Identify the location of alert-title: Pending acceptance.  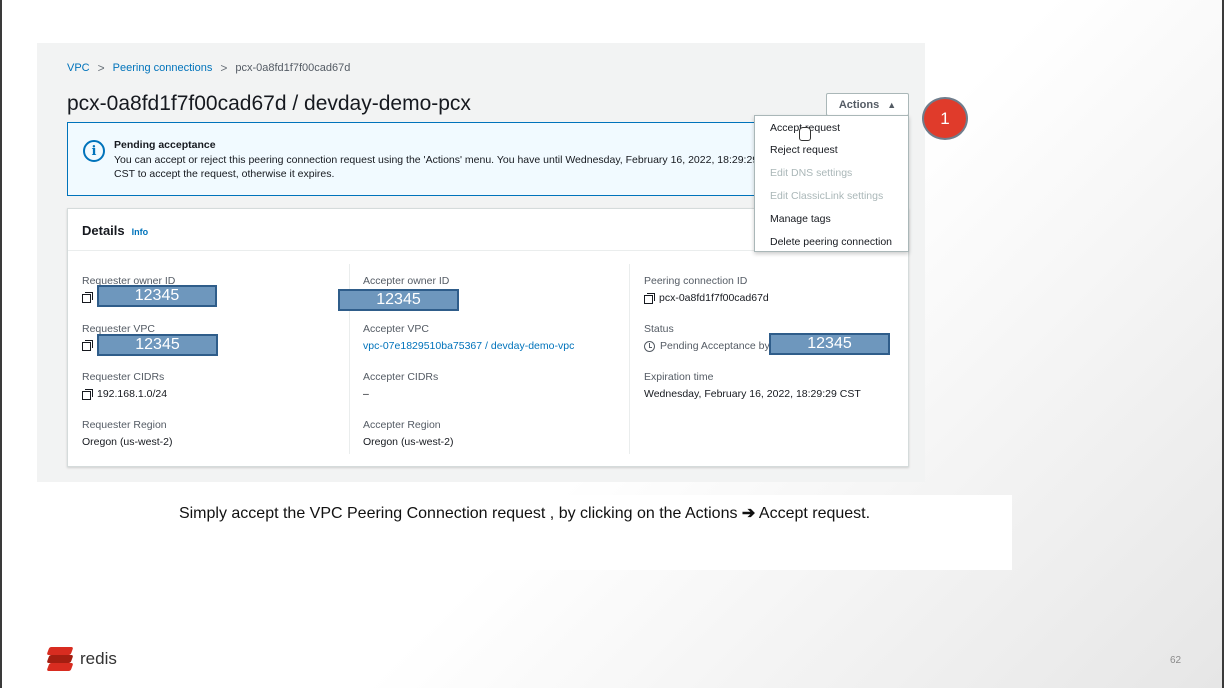
(165, 145).